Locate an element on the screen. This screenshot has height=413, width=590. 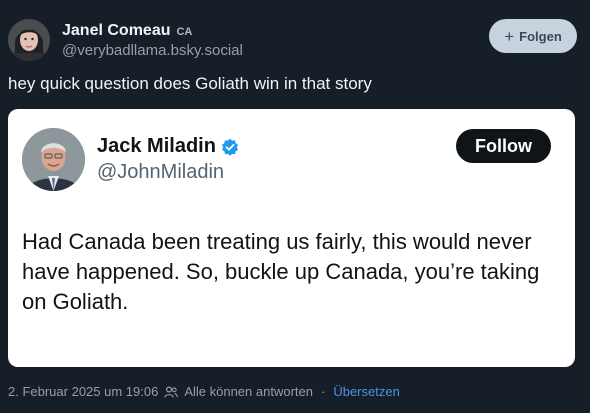
author-handle: @verybadllama.bsky.social is located at coordinates (152, 50).